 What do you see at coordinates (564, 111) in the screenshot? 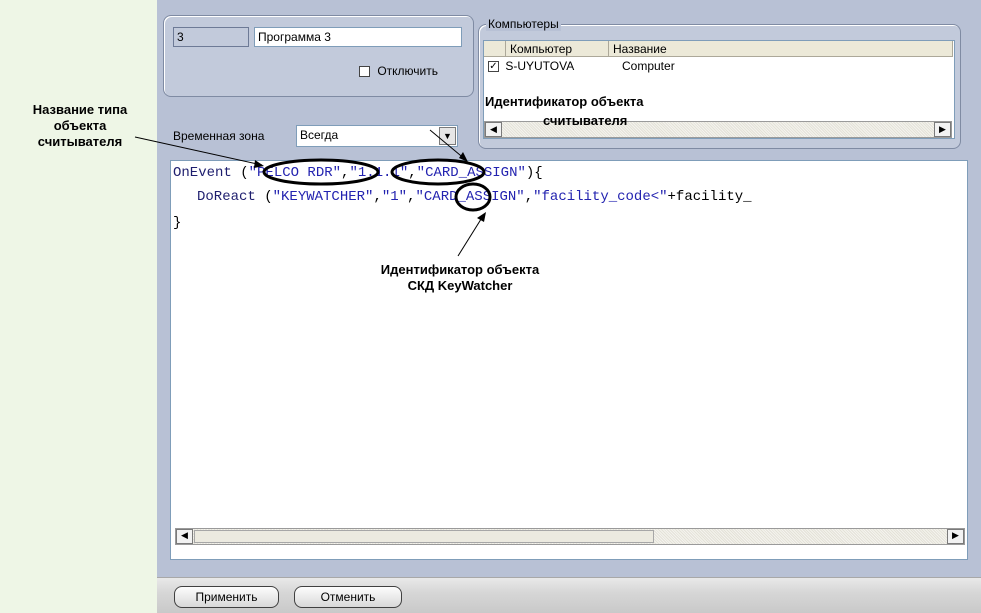
I see `callout-reader-id: Идентификатор объекта считывателя` at bounding box center [564, 111].